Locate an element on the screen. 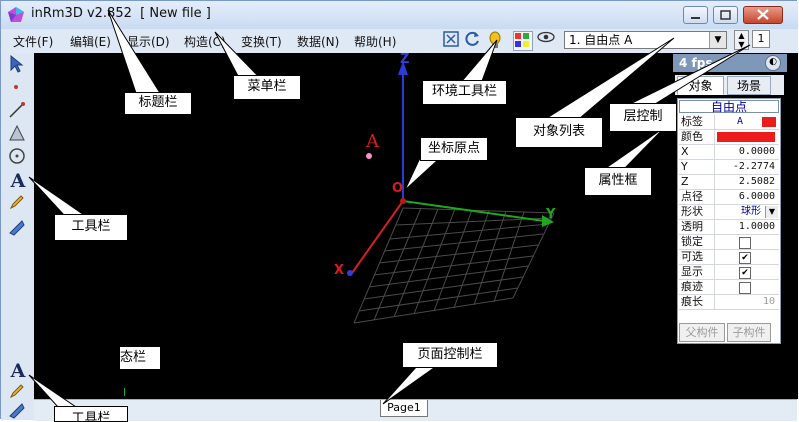 The width and height of the screenshot is (799, 422). pencil-tool-icon-bottom is located at coordinates (18, 392).